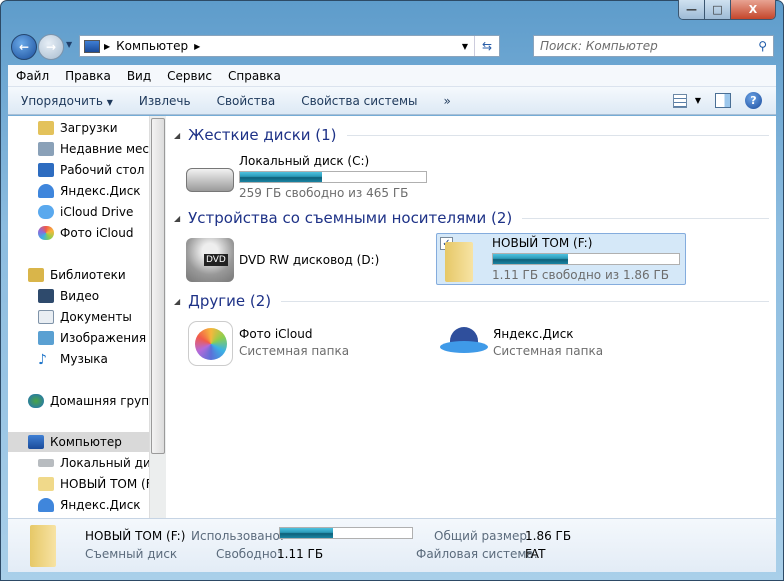  What do you see at coordinates (88, 76) in the screenshot?
I see `menu-edit: Правка` at bounding box center [88, 76].